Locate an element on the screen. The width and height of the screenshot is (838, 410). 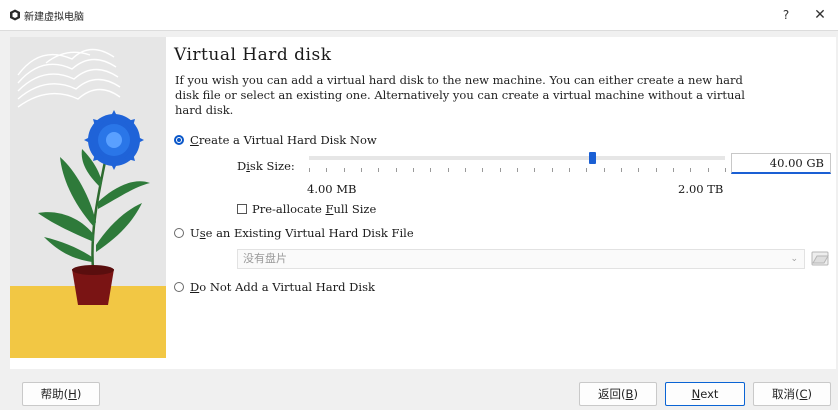
help-dialog-button: 帮助(H) is located at coordinates (61, 394).